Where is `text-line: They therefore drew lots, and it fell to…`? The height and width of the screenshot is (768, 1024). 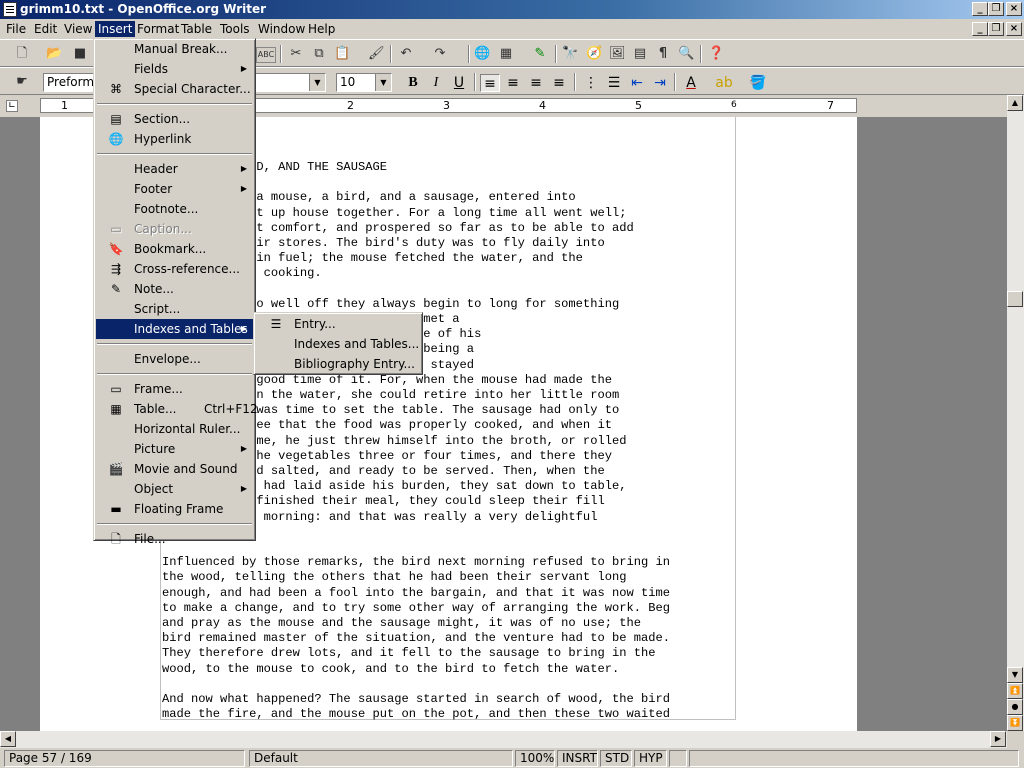 text-line: They therefore drew lots, and it fell to… is located at coordinates (452, 653).